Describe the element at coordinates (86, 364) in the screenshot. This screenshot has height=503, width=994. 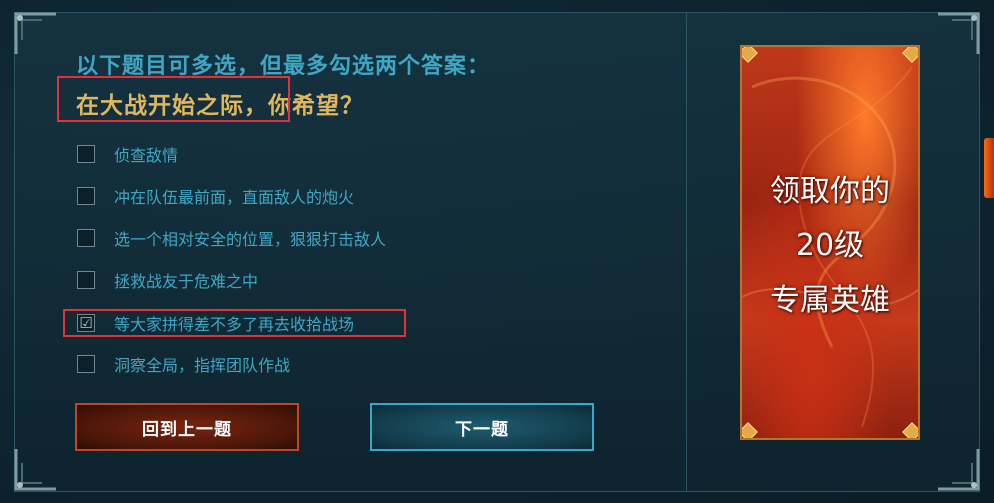
I see `option-6-checkbox` at that location.